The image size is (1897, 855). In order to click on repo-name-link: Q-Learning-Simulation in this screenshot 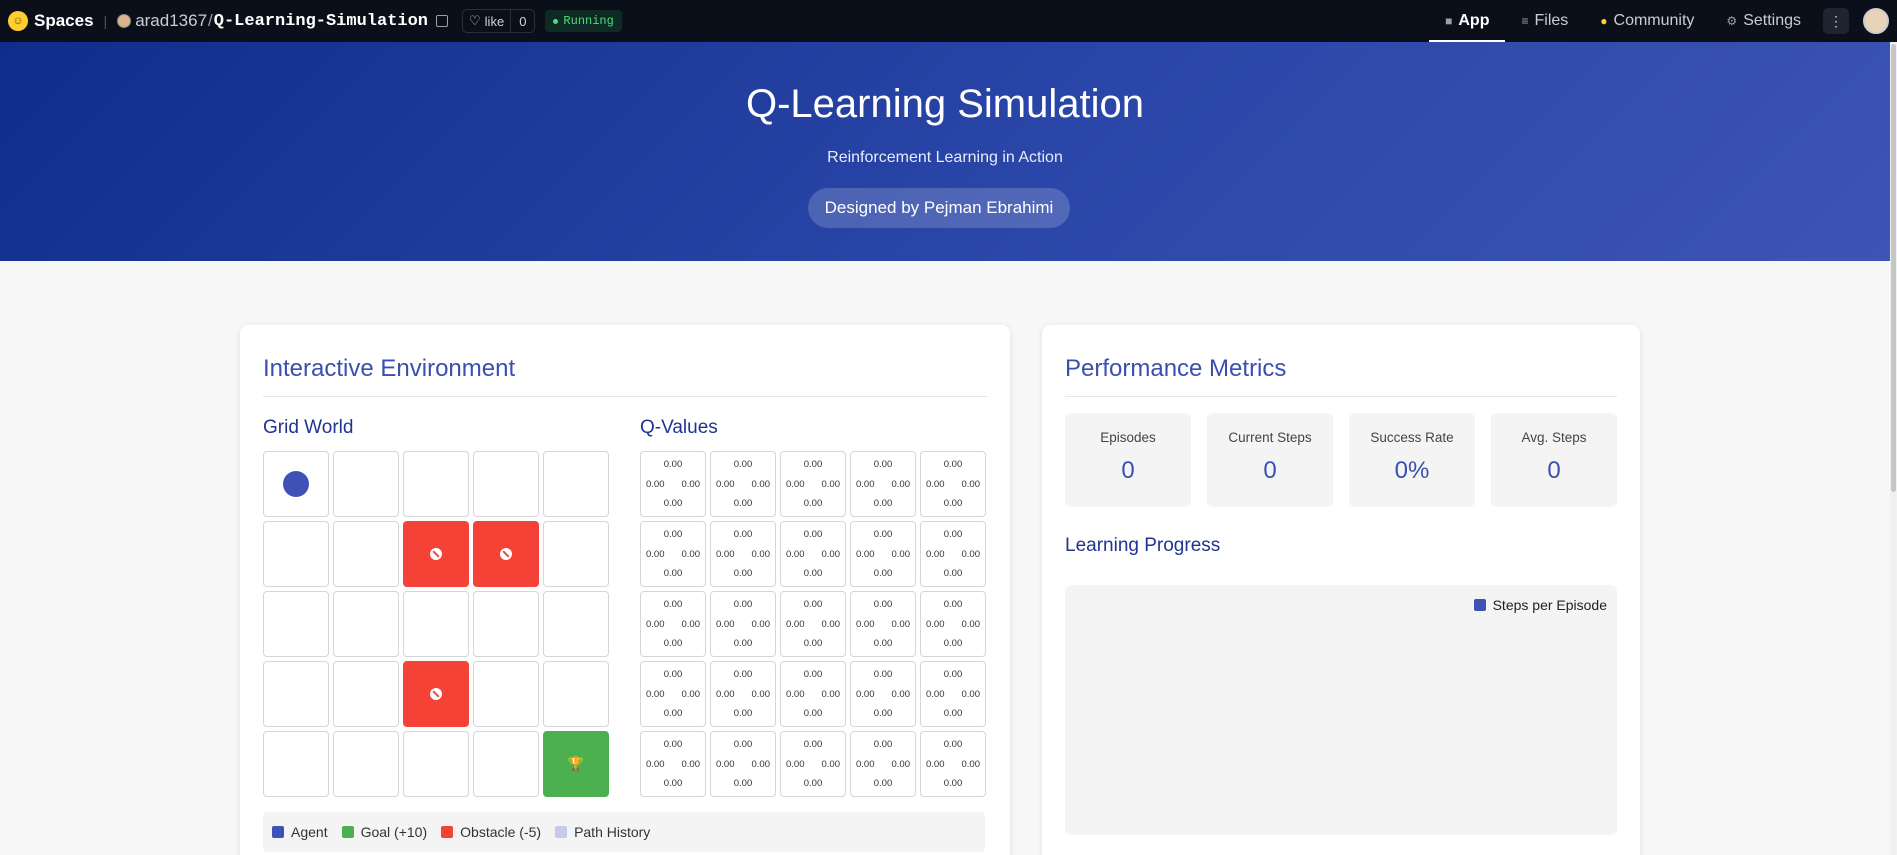, I will do `click(321, 21)`.